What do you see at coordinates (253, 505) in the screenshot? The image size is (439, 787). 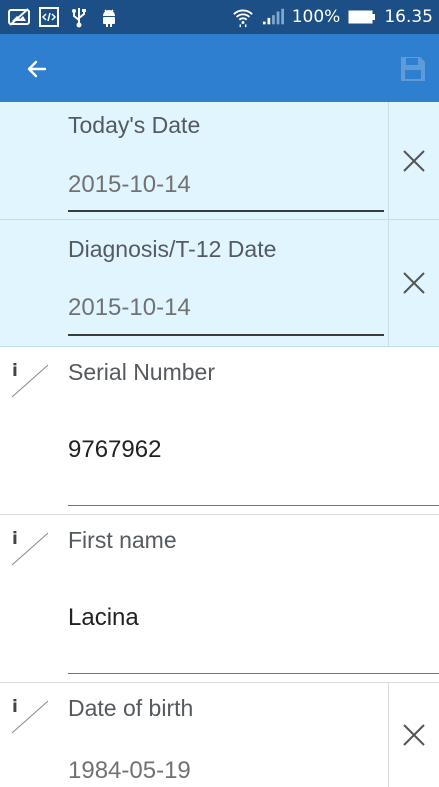 I see `serial-number-underline` at bounding box center [253, 505].